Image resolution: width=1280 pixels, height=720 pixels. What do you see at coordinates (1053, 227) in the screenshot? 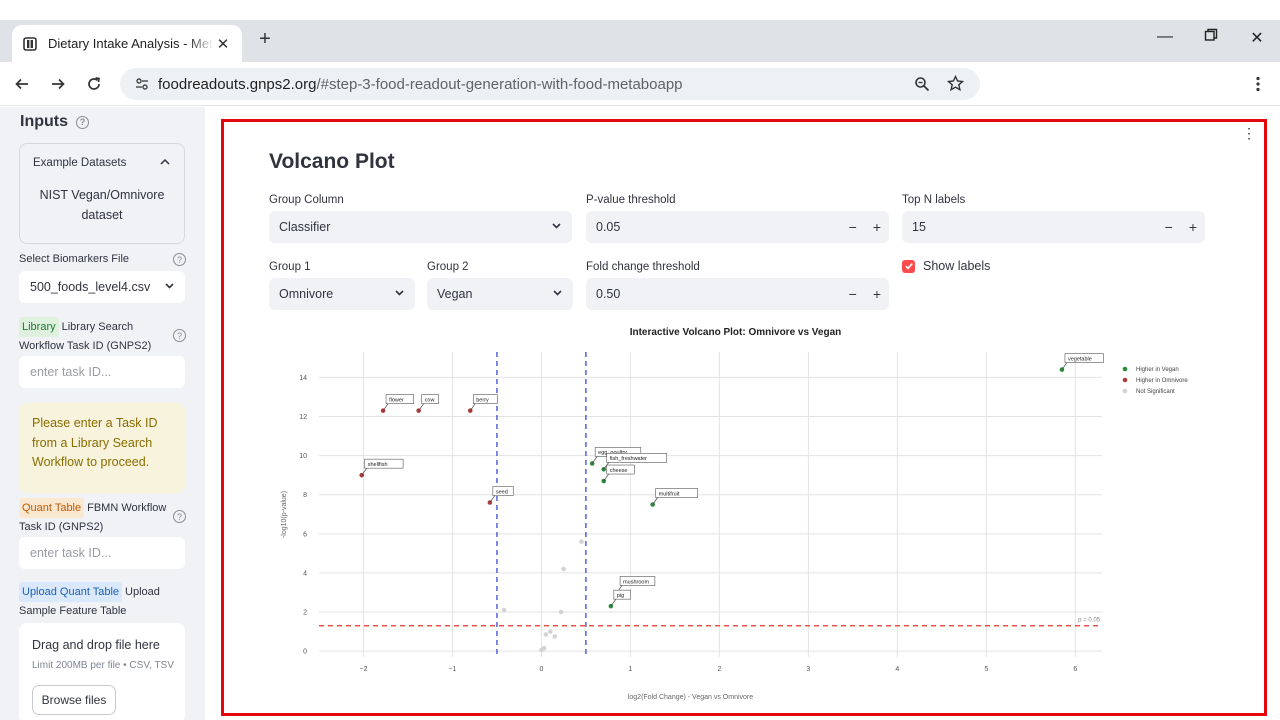
I see `topn-number-input: 15 − +` at bounding box center [1053, 227].